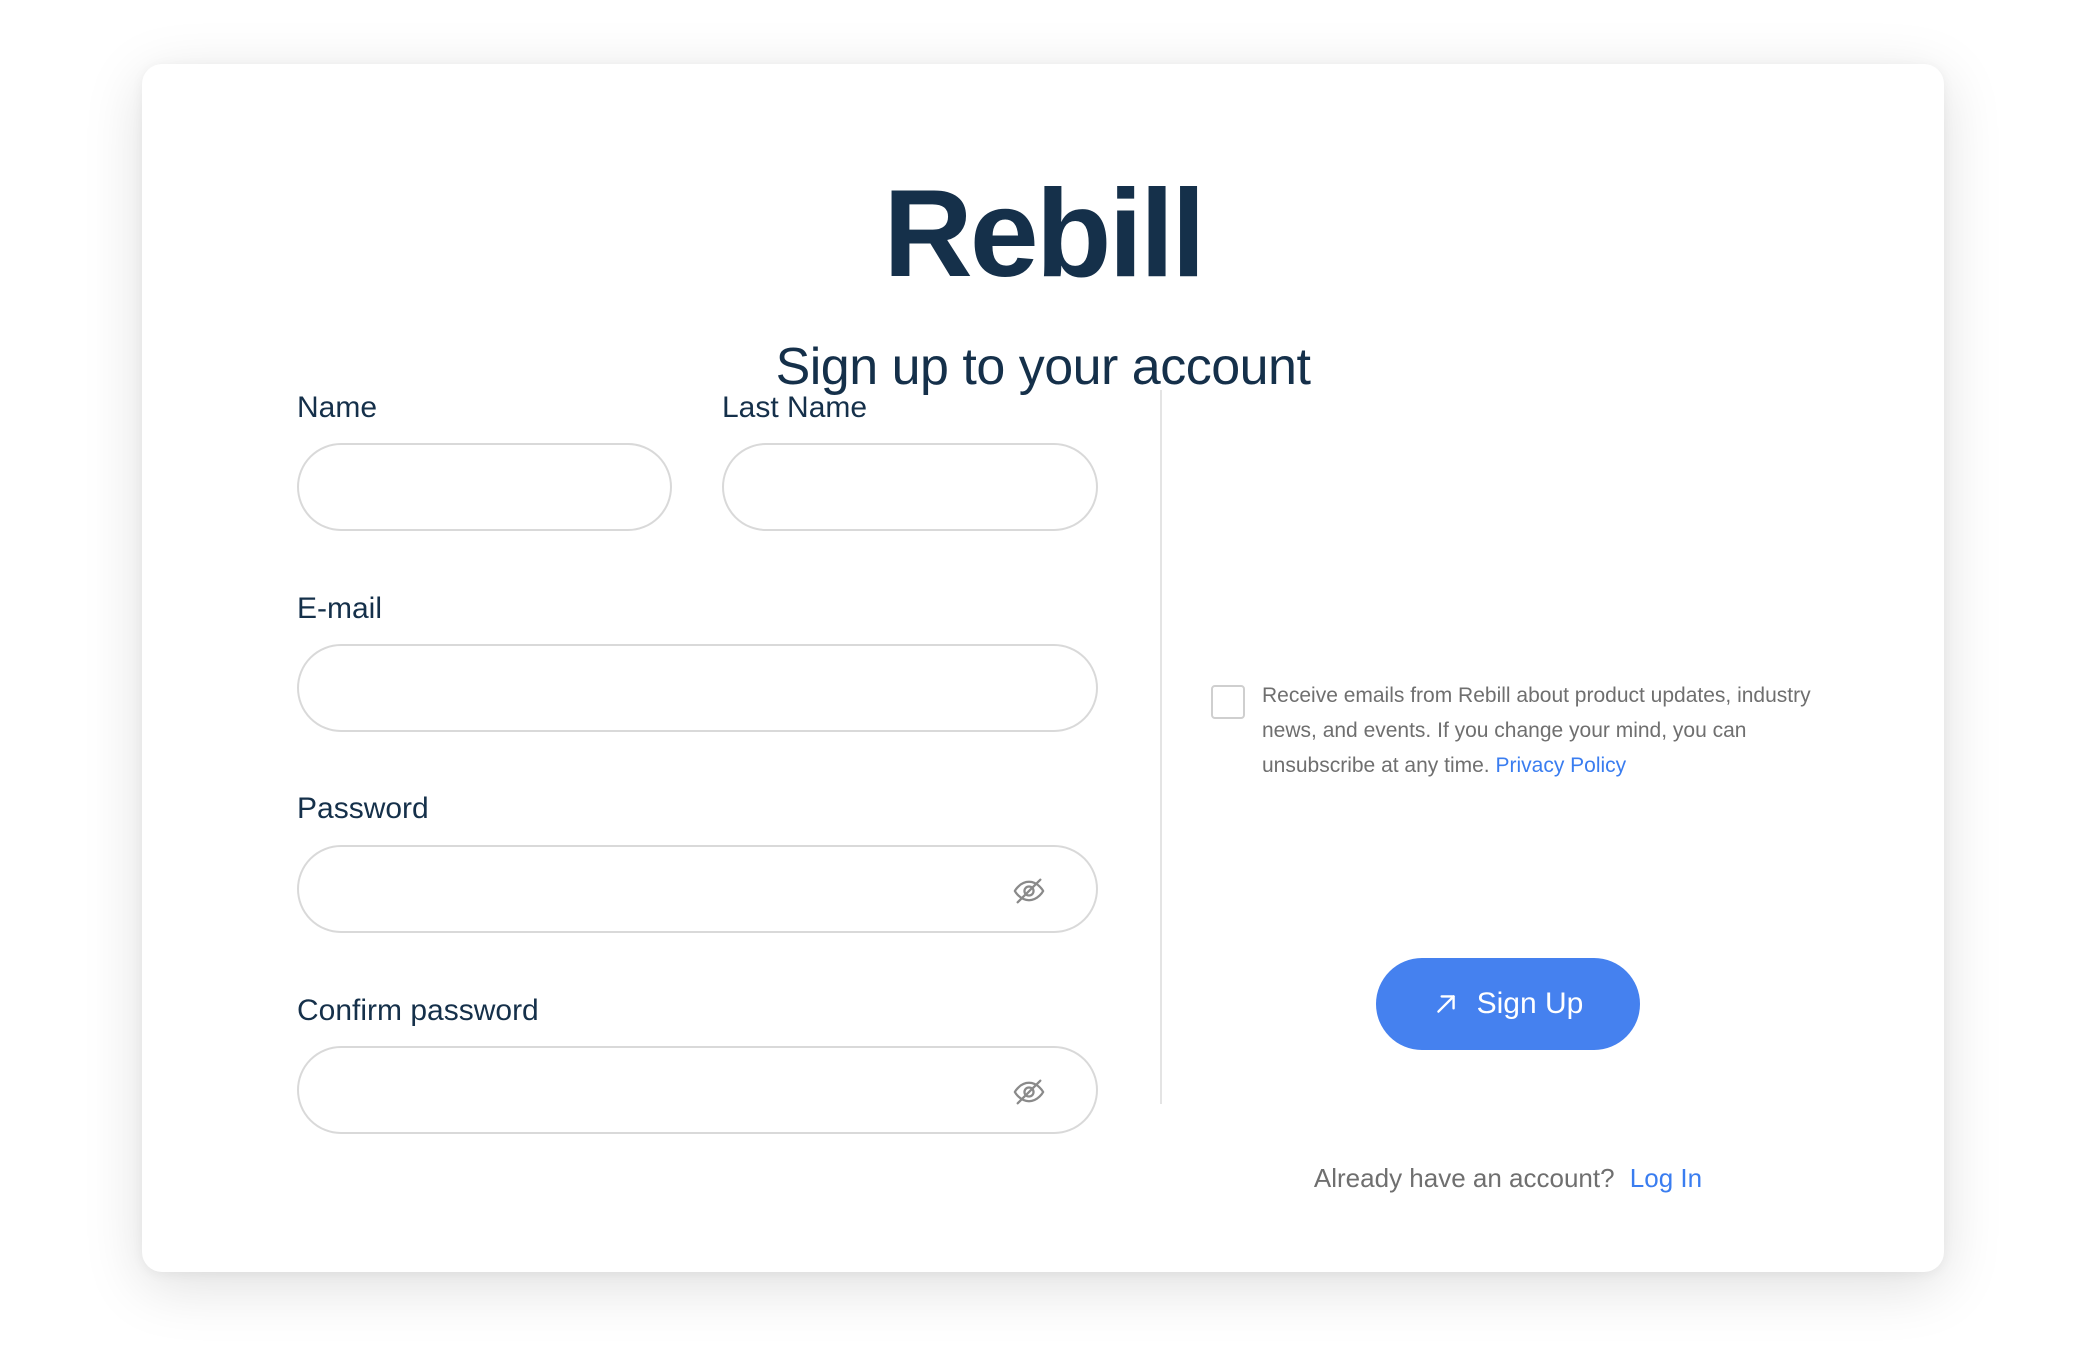  I want to click on email-input, so click(697, 688).